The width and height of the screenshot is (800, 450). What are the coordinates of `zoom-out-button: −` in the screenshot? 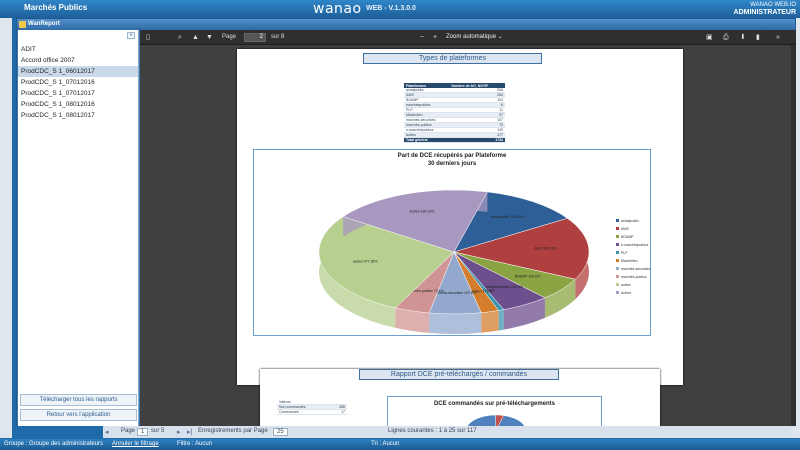 It's located at (422, 37).